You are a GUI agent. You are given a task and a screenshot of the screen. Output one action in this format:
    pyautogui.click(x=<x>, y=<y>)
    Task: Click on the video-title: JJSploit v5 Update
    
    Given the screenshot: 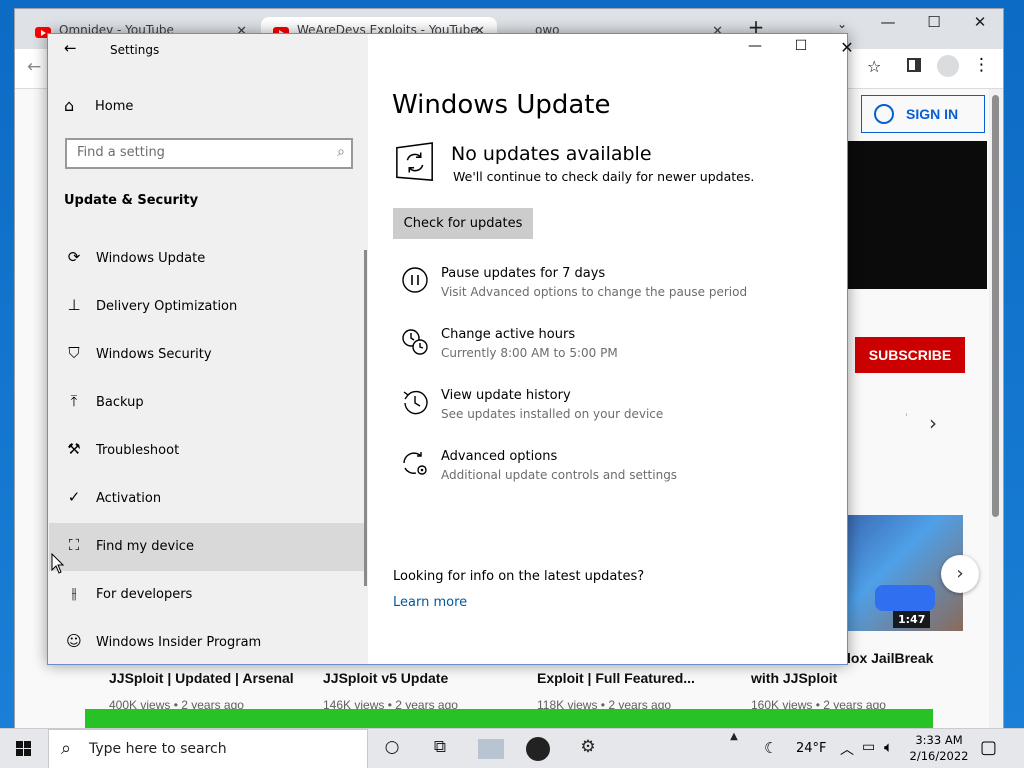 What is the action you would take?
    pyautogui.click(x=385, y=678)
    